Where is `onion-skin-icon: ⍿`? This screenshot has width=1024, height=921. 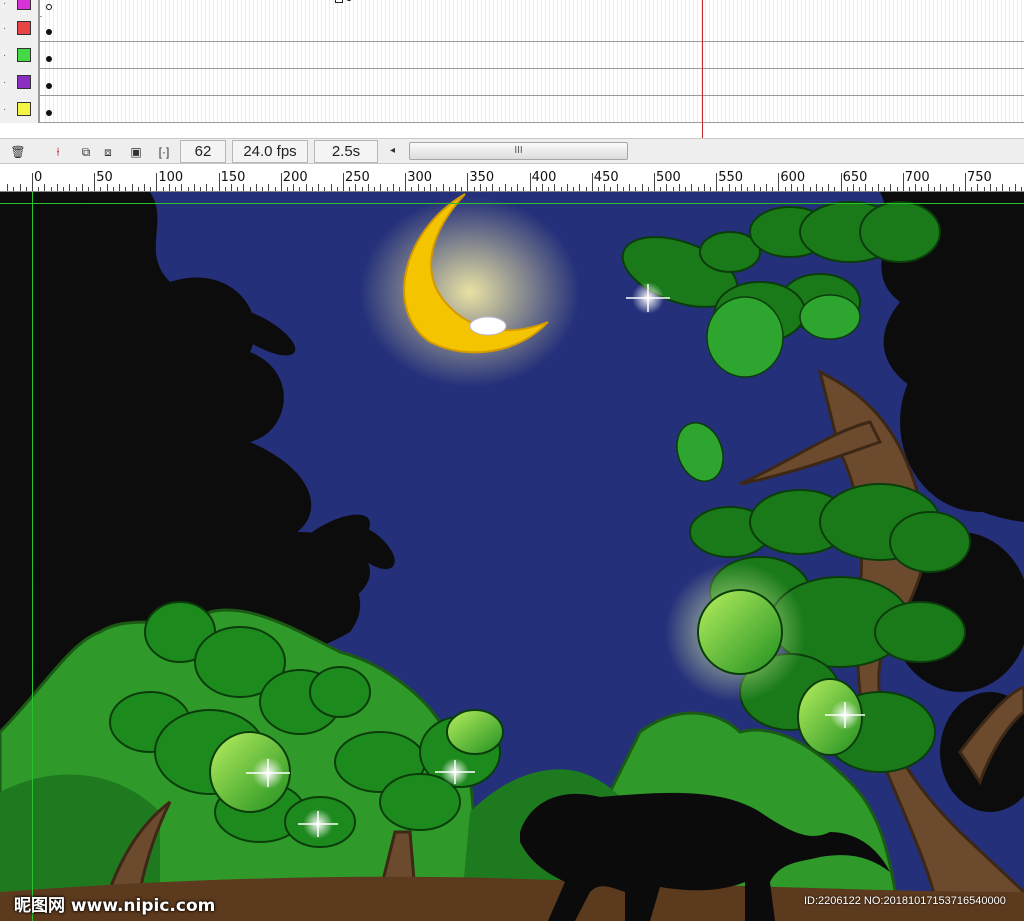
onion-skin-icon: ⍿ is located at coordinates (58, 152).